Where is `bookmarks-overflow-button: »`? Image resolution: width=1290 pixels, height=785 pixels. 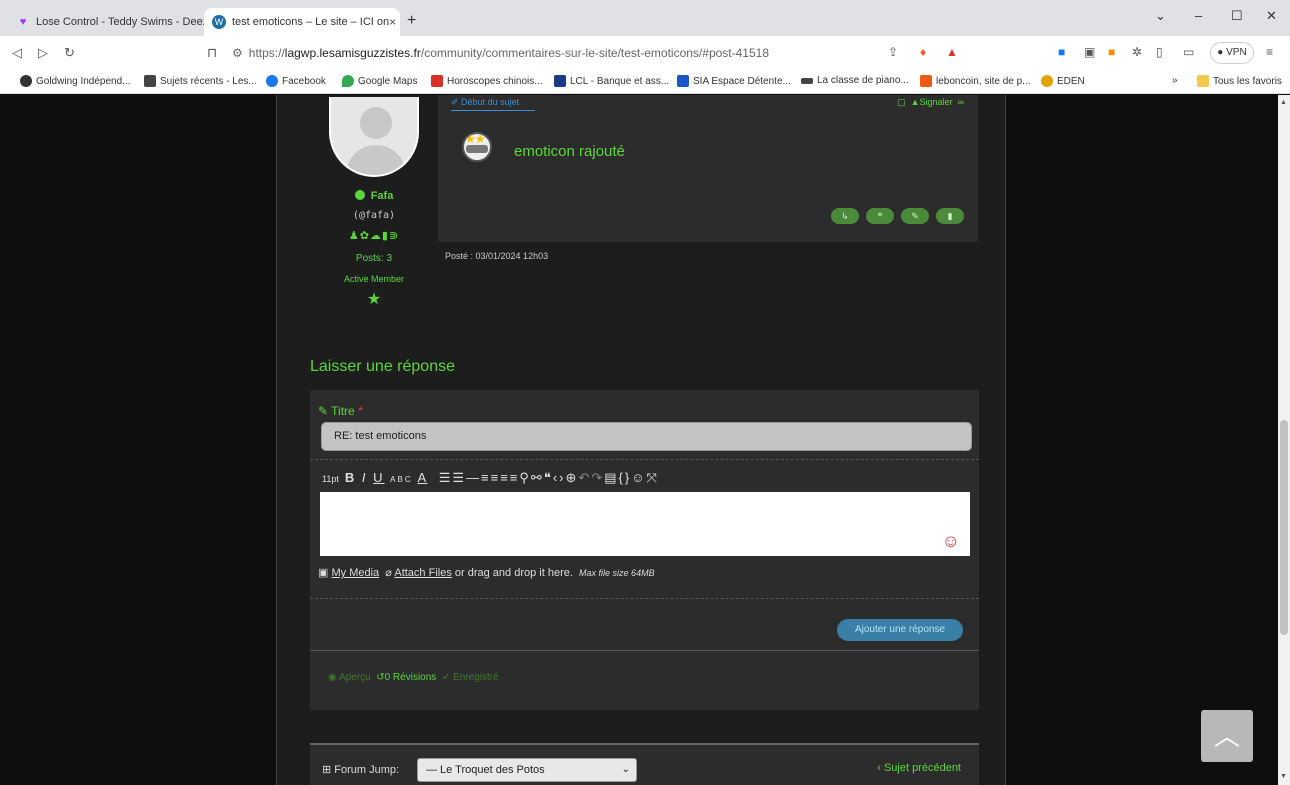
bookmarks-overflow-button: » is located at coordinates (1175, 80).